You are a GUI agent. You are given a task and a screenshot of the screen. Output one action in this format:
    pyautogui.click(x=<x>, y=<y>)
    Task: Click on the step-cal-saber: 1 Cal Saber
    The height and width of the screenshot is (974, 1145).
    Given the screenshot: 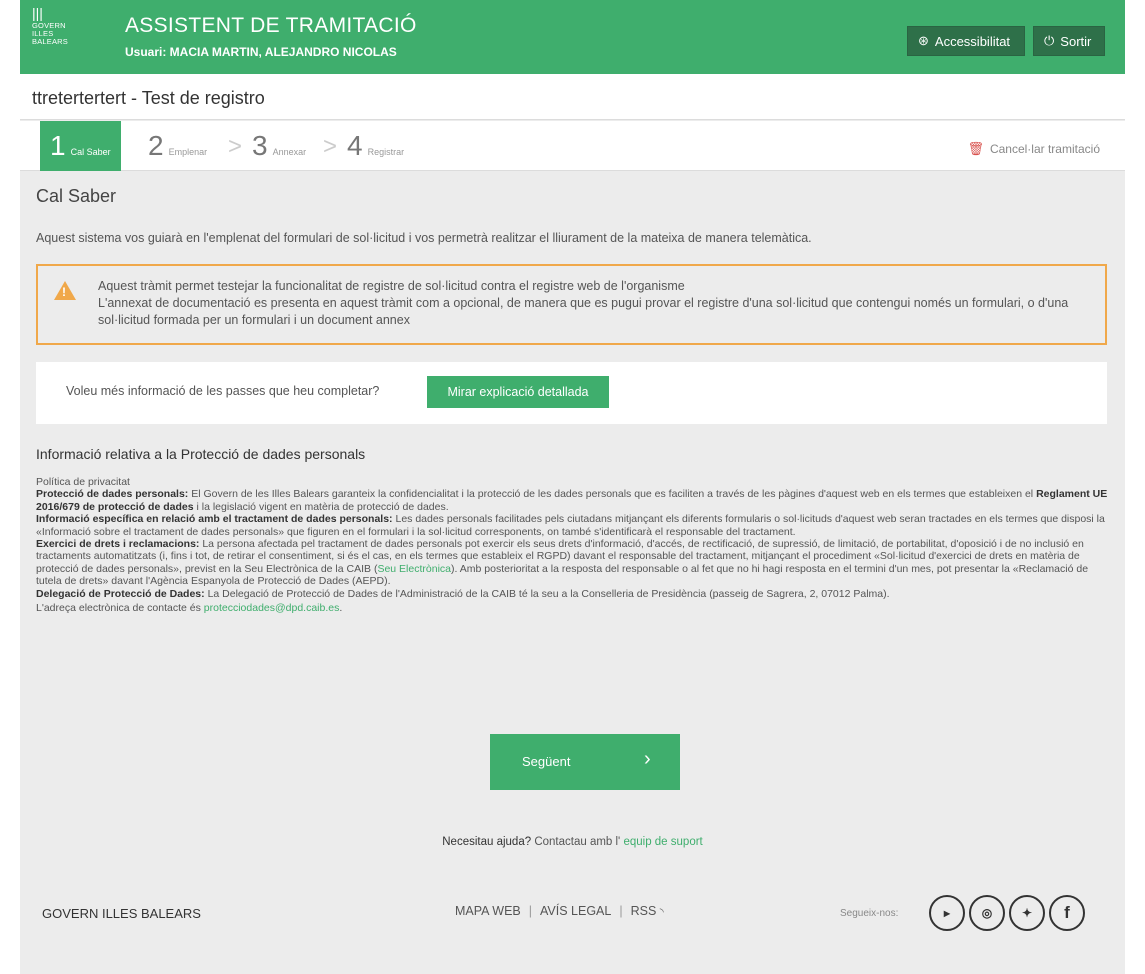 What is the action you would take?
    pyautogui.click(x=80, y=146)
    